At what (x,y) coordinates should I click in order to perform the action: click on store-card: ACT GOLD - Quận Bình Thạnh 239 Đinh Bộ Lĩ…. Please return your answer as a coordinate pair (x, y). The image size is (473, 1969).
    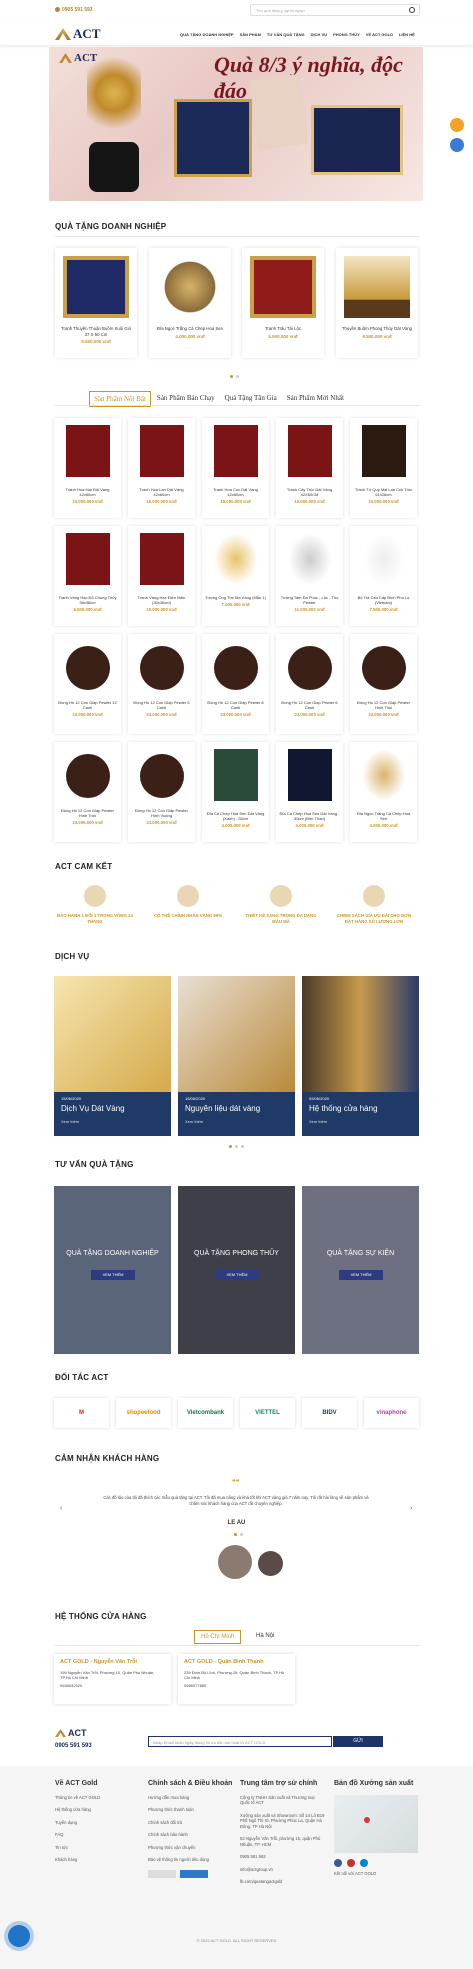
    Looking at the image, I should click on (236, 1679).